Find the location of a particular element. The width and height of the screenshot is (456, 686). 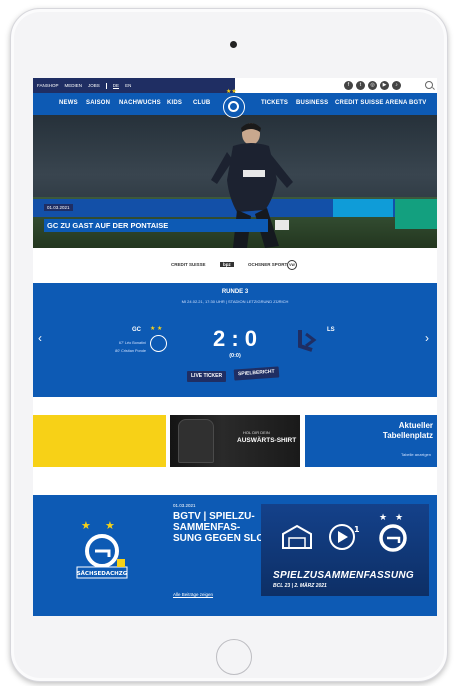

league-table-teaser: Aktueller Tabellenplatz Tabelle anzeigen is located at coordinates (371, 441).